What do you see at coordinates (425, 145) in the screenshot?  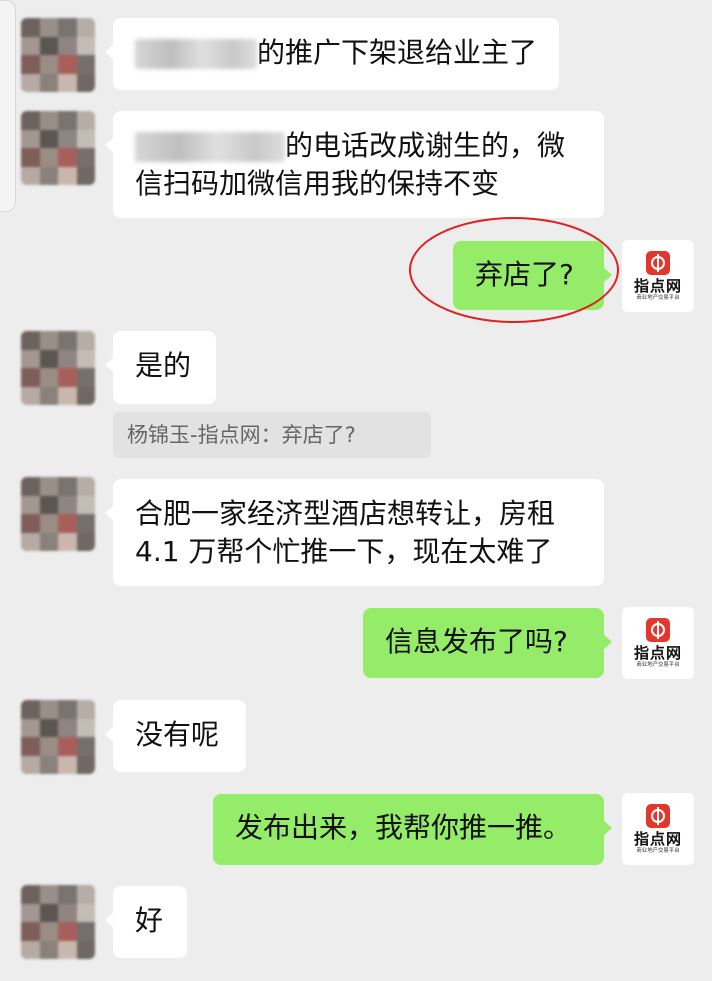 I see `message-text: 的电话改成谢生的，微` at bounding box center [425, 145].